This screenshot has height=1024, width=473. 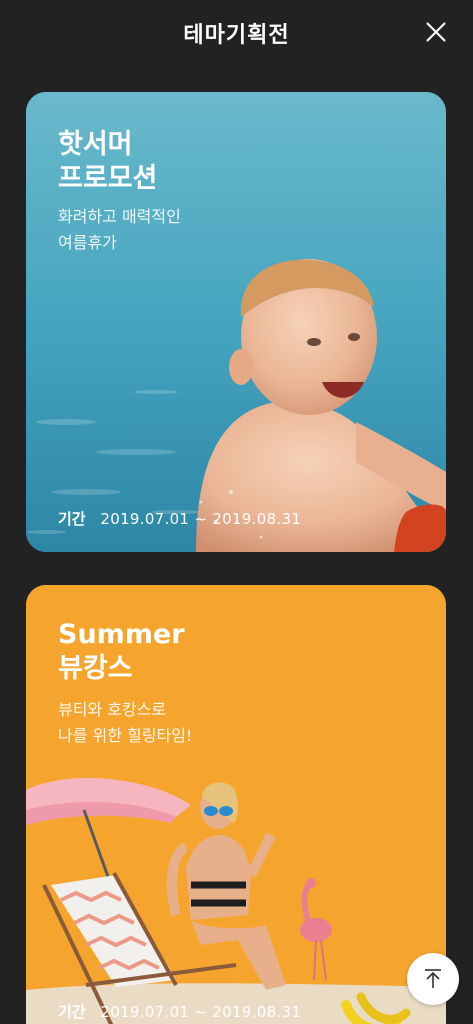 What do you see at coordinates (125, 723) in the screenshot?
I see `card-description: 뷰티와 호캉스로 나를 위한 힐링타임!` at bounding box center [125, 723].